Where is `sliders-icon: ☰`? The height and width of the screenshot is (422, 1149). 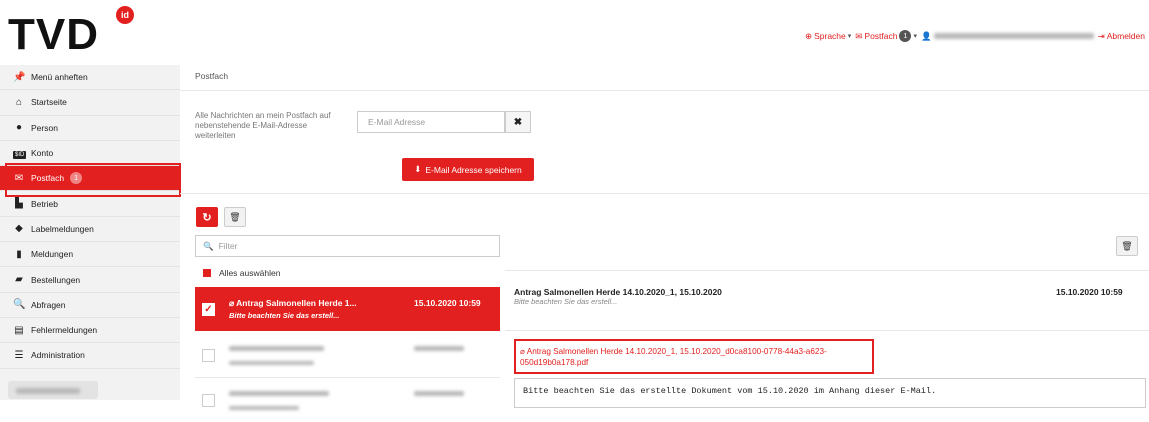 sliders-icon: ☰ is located at coordinates (19, 355).